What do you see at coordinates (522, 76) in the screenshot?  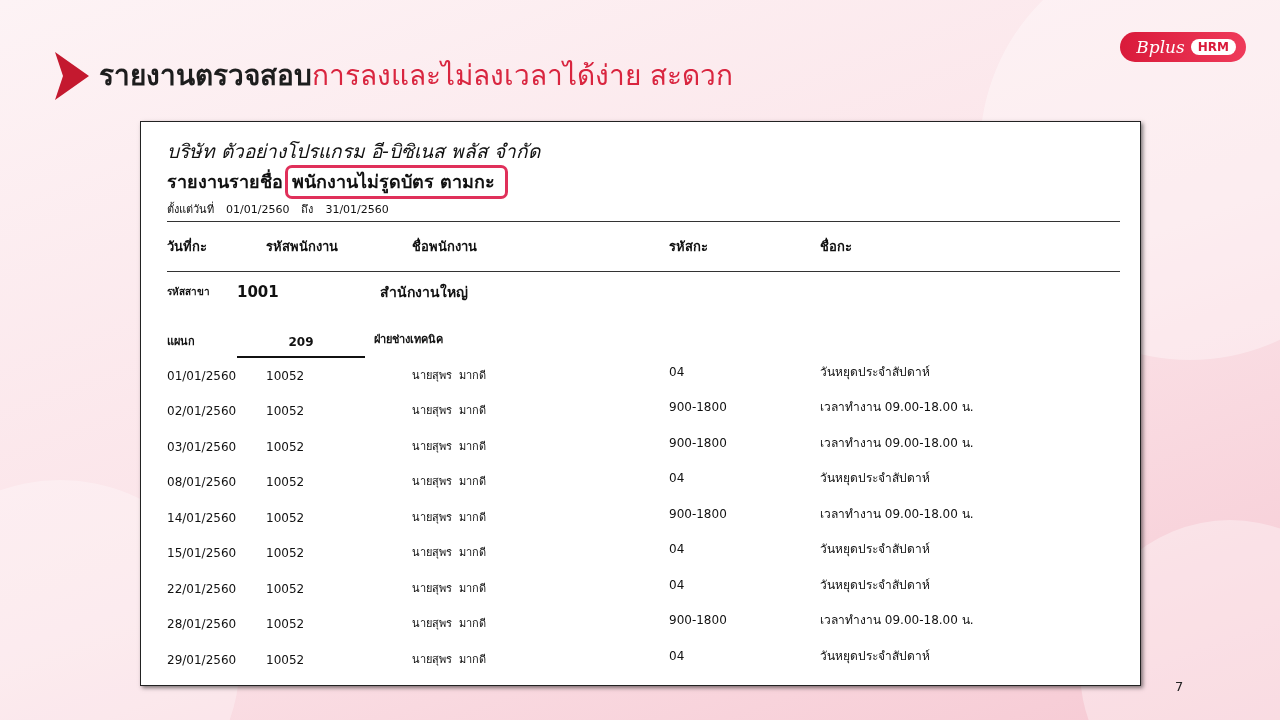 I see `slide-subtitle: การลงและไม่ลงเวลาได้ง่าย สะดวก` at bounding box center [522, 76].